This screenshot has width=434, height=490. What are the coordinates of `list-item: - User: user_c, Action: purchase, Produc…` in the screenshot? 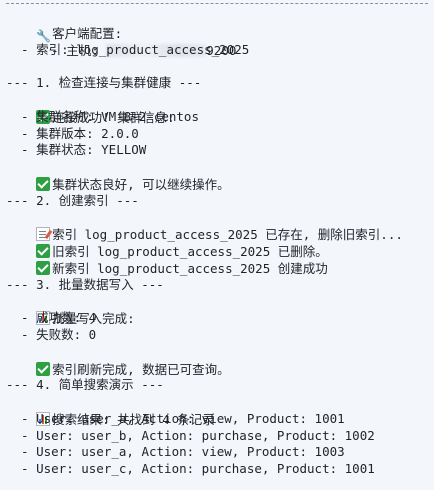 It's located at (190, 469).